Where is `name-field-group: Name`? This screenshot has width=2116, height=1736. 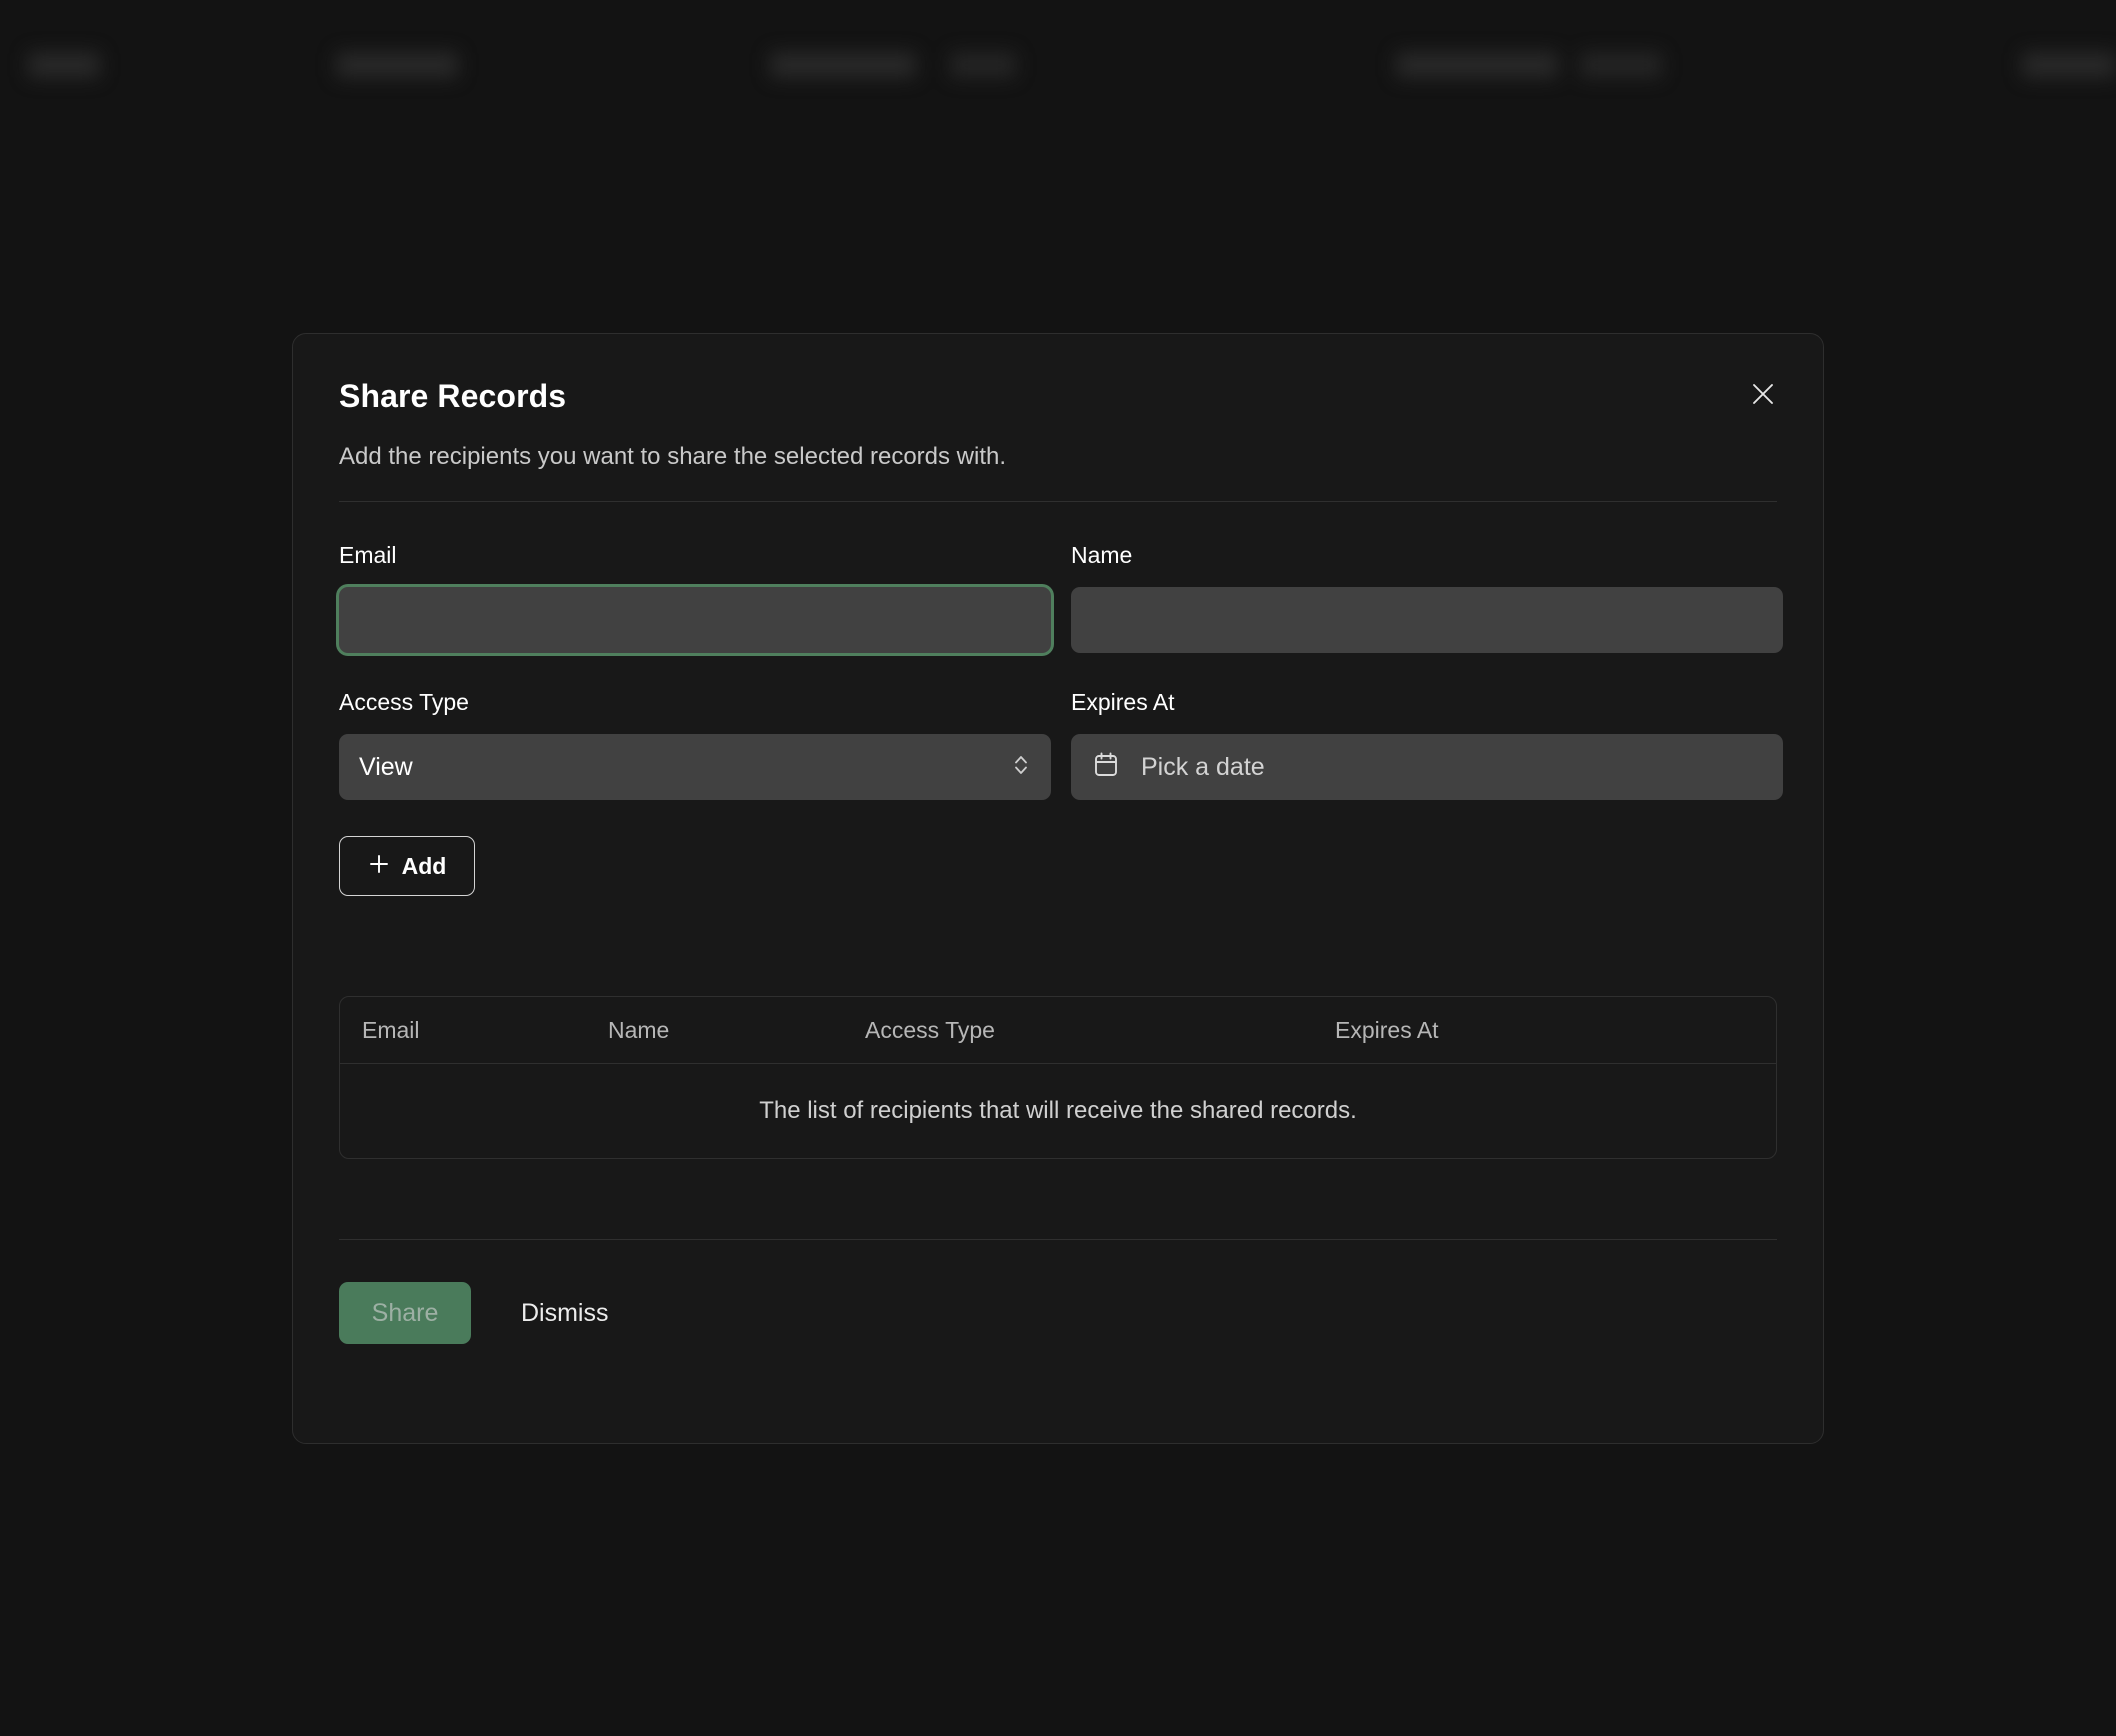 name-field-group: Name is located at coordinates (1427, 597).